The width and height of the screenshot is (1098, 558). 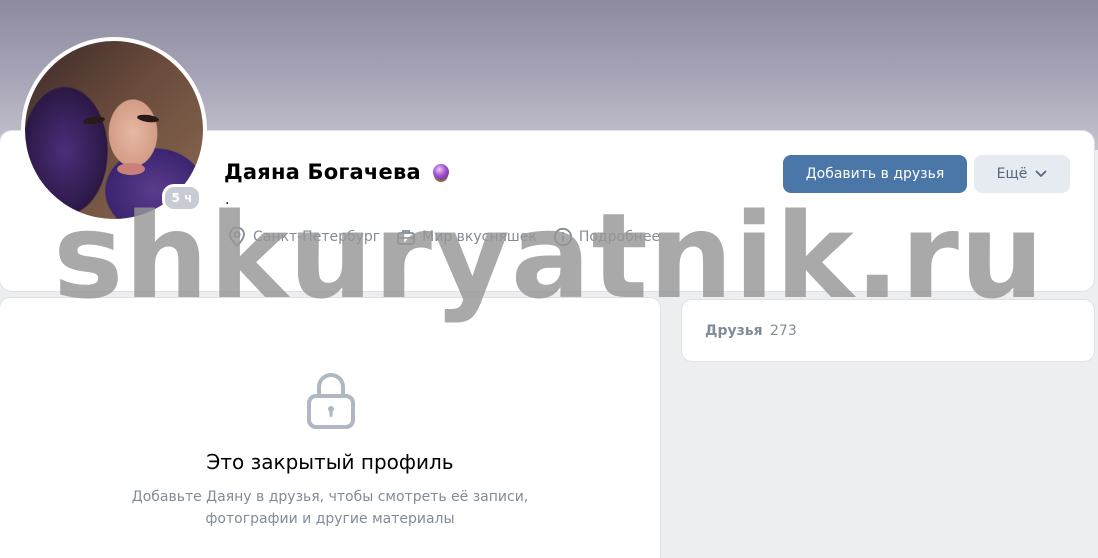 What do you see at coordinates (1012, 174) in the screenshot?
I see `more-actions-label: Ещё` at bounding box center [1012, 174].